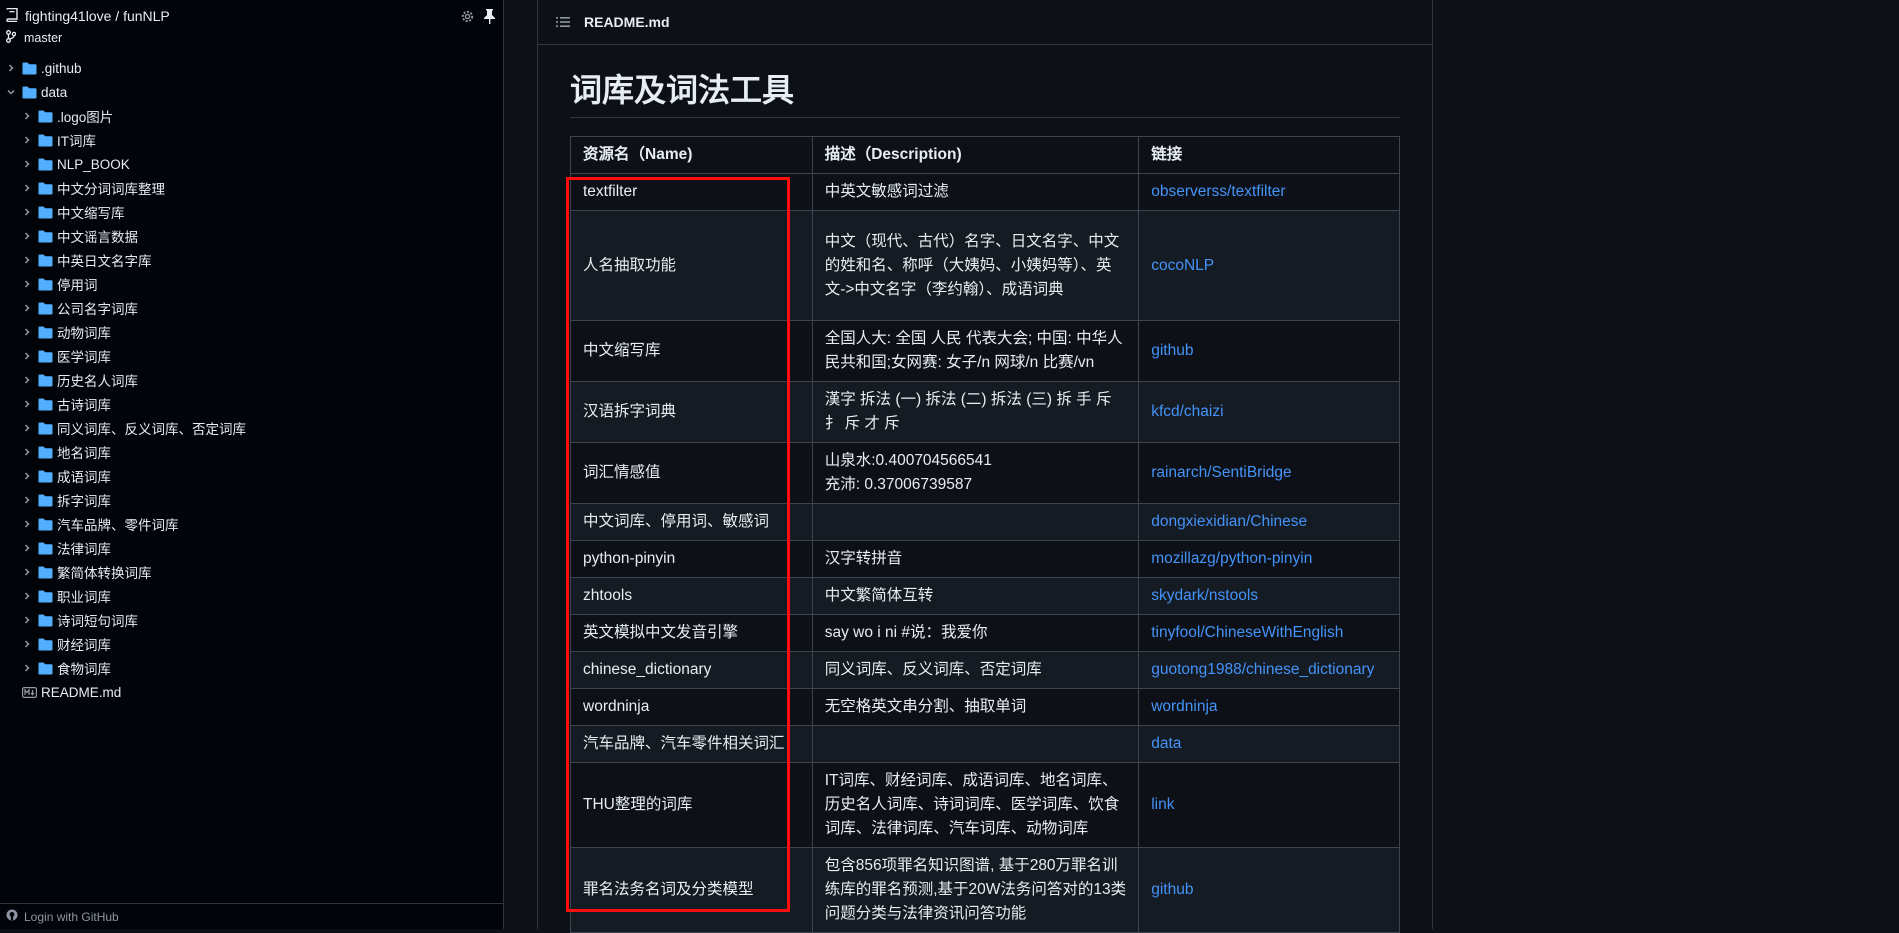 The width and height of the screenshot is (1899, 933). What do you see at coordinates (252, 284) in the screenshot?
I see `tree-folder-item: 停用词` at bounding box center [252, 284].